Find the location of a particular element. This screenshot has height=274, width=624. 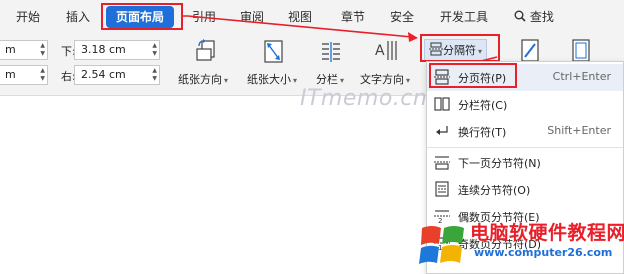

site-watermark: ITmemo.cn is located at coordinates (364, 98).